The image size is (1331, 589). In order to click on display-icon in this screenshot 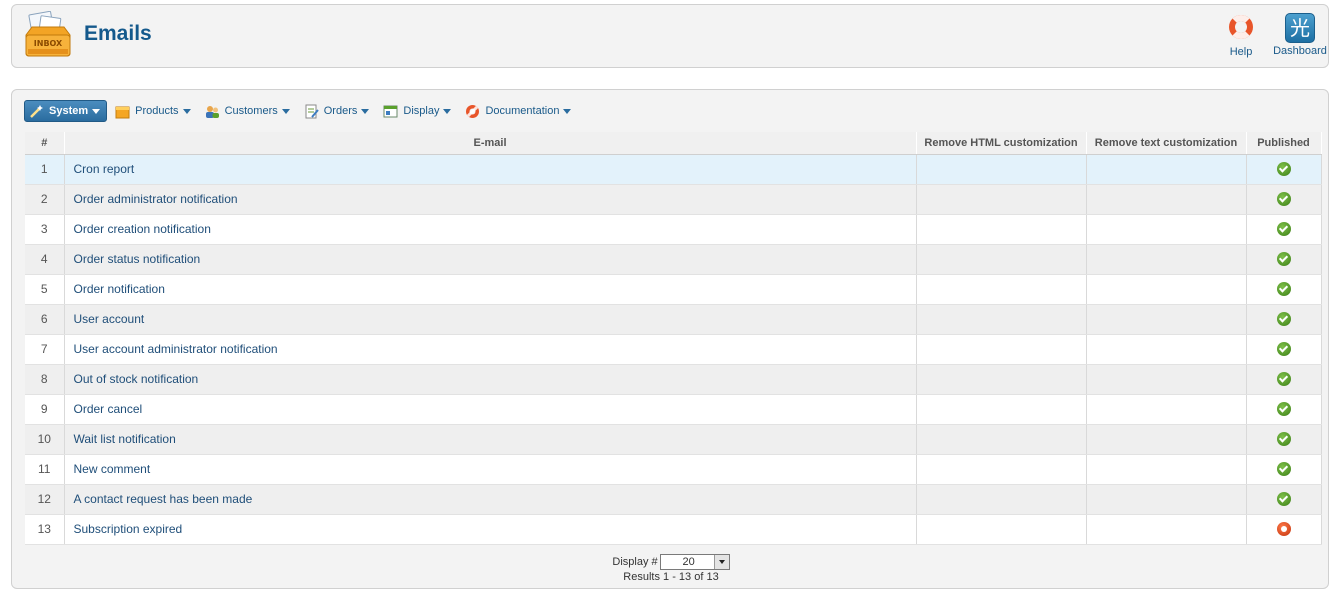, I will do `click(390, 111)`.